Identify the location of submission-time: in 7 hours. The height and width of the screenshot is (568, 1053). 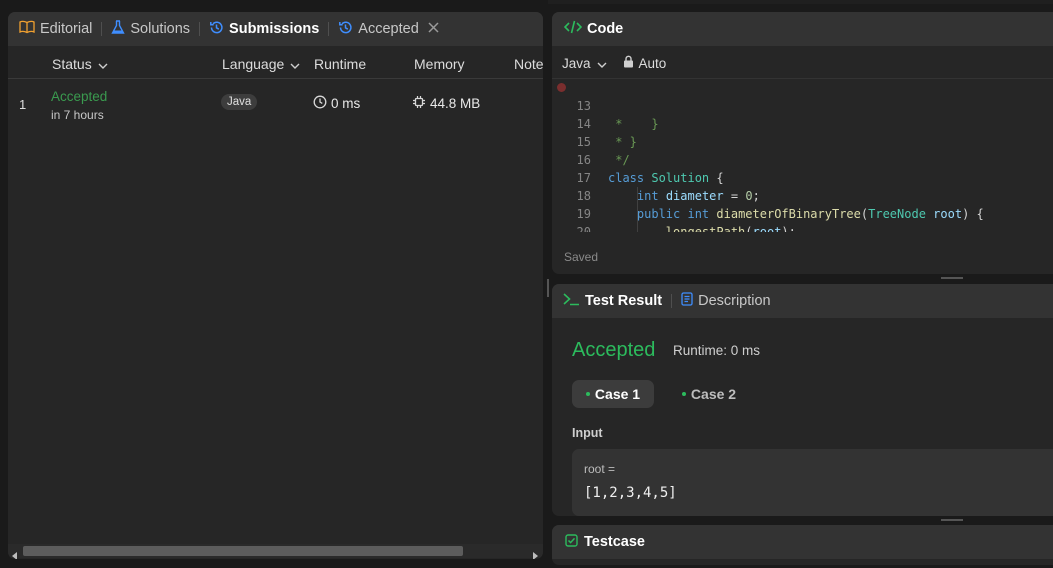
(77, 115).